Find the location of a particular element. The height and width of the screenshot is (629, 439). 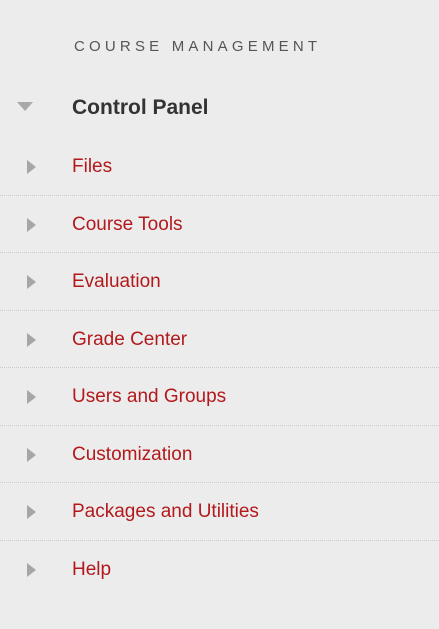

menu-item-label: Users and Groups is located at coordinates (149, 397).